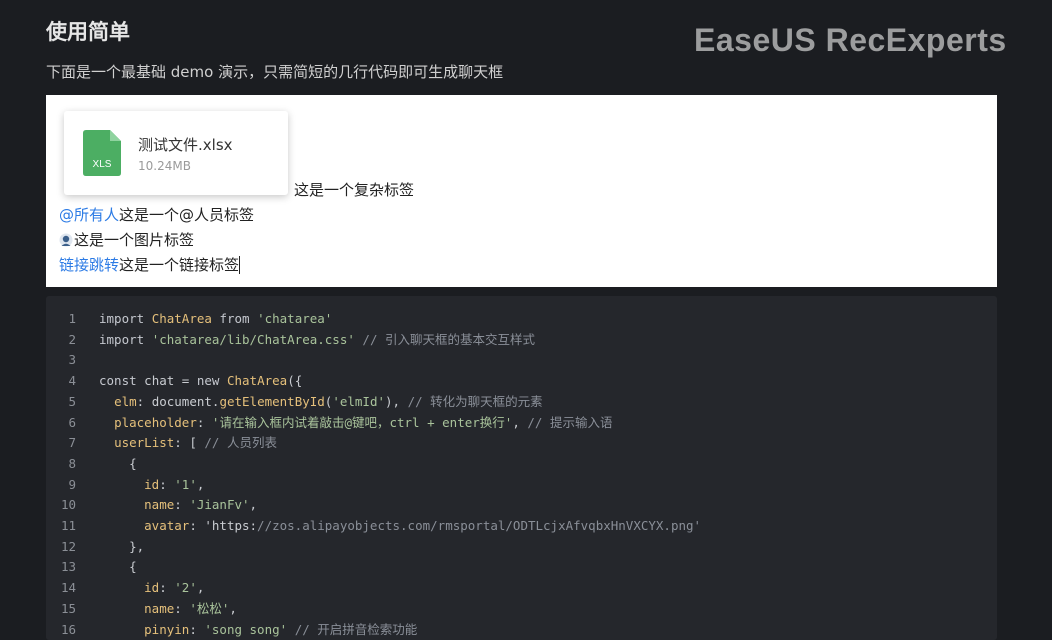  Describe the element at coordinates (134, 240) in the screenshot. I see `image-tag-label: 这是一个图片标签` at that location.